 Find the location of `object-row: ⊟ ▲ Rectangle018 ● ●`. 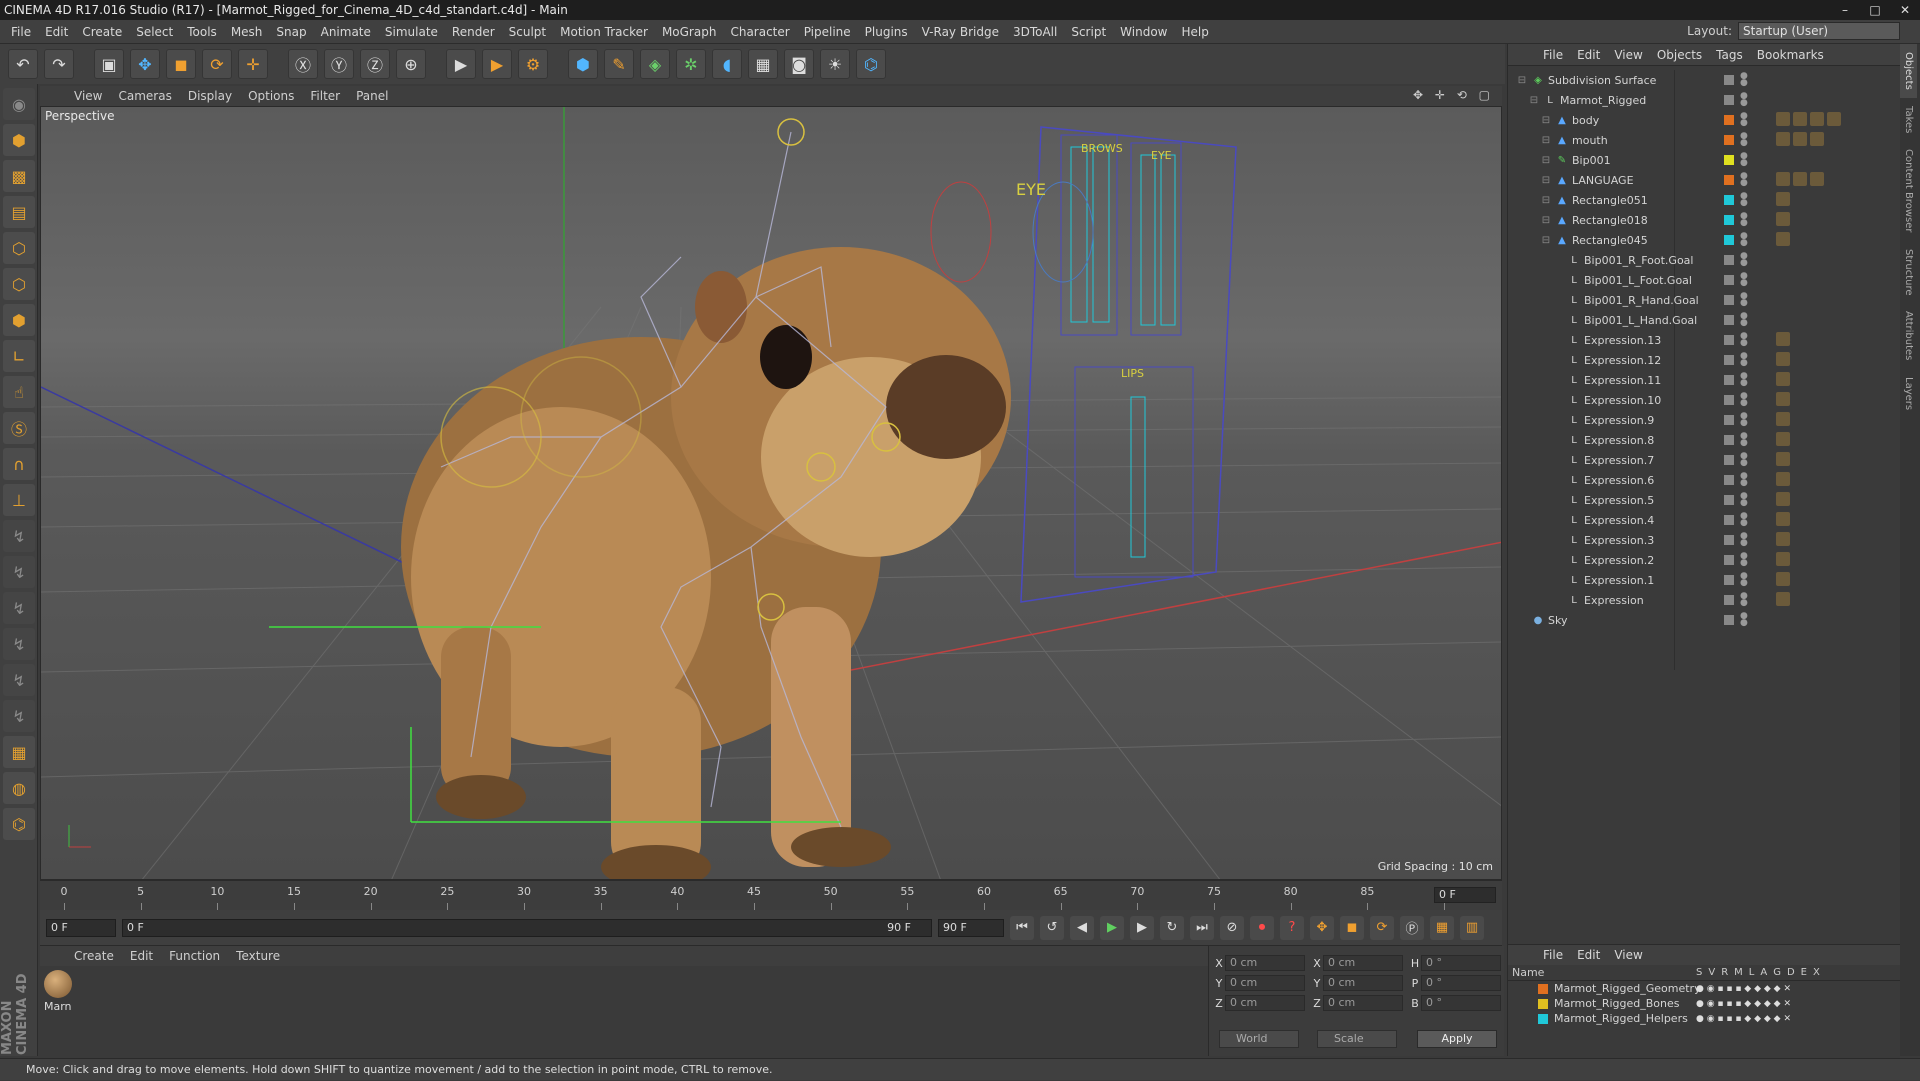

object-row: ⊟ ▲ Rectangle018 ● ● is located at coordinates (1704, 220).